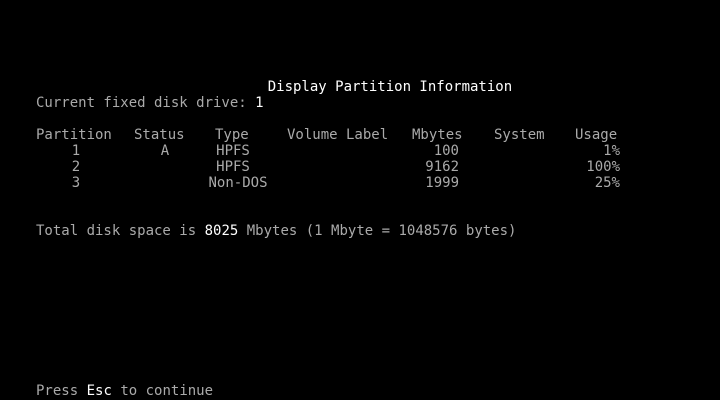 The height and width of the screenshot is (400, 720). What do you see at coordinates (167, 391) in the screenshot?
I see `footer-suffix: to continue` at bounding box center [167, 391].